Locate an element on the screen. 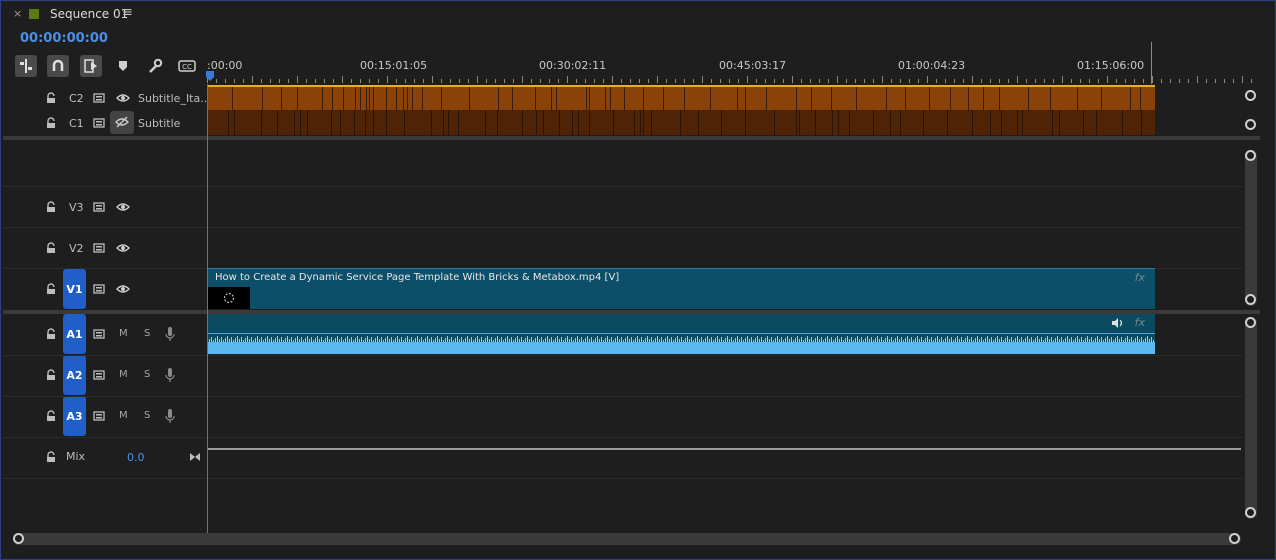 The height and width of the screenshot is (560, 1276). panel-menu-icon: ≡ is located at coordinates (127, 12).